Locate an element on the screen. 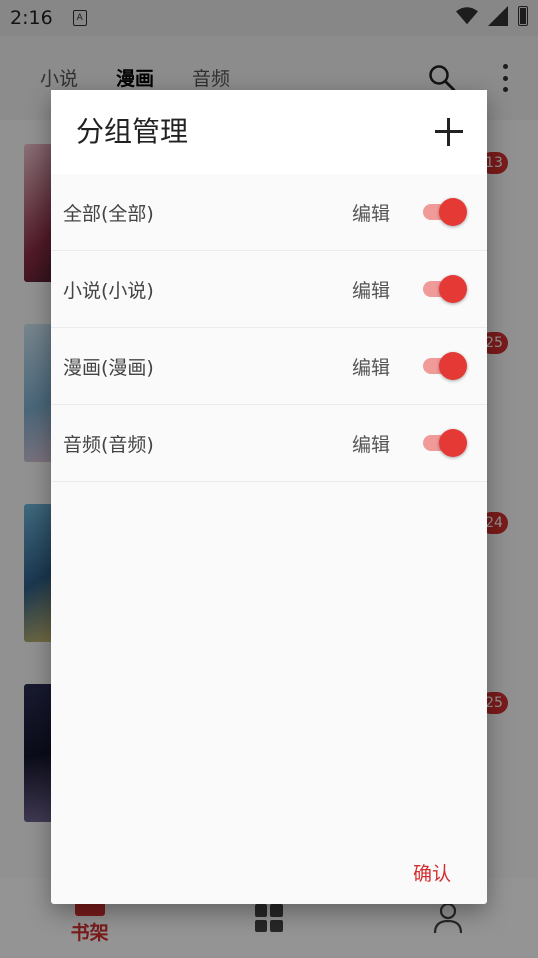  plus-icon is located at coordinates (449, 132).